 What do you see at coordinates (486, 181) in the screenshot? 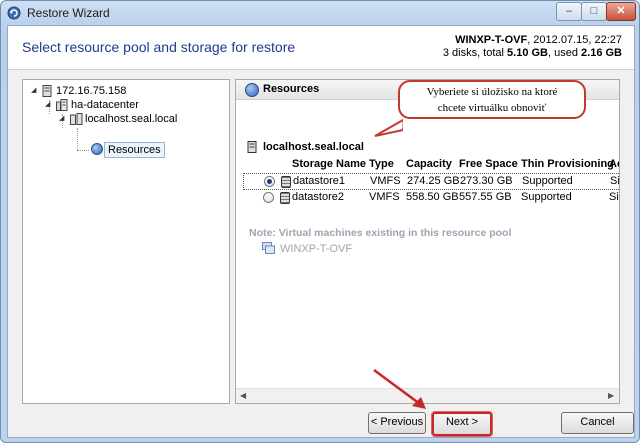
I see `storage-free-space: 273.30 GB` at bounding box center [486, 181].